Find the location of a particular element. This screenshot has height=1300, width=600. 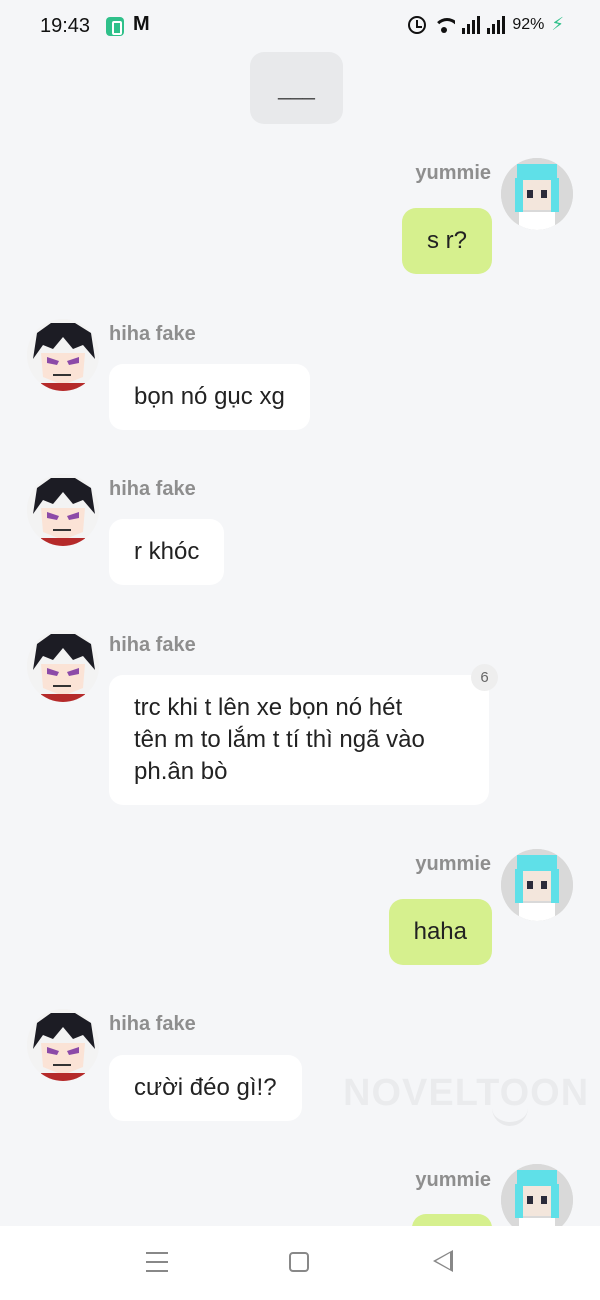

gmail-icon: M is located at coordinates (141, 24).